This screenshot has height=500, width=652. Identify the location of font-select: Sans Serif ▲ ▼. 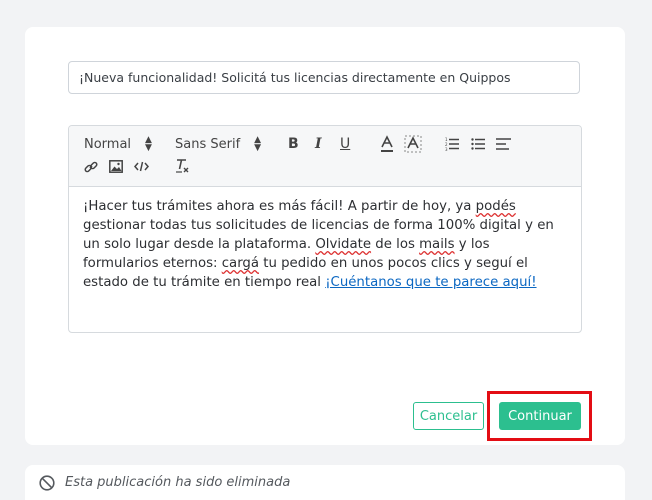
(218, 144).